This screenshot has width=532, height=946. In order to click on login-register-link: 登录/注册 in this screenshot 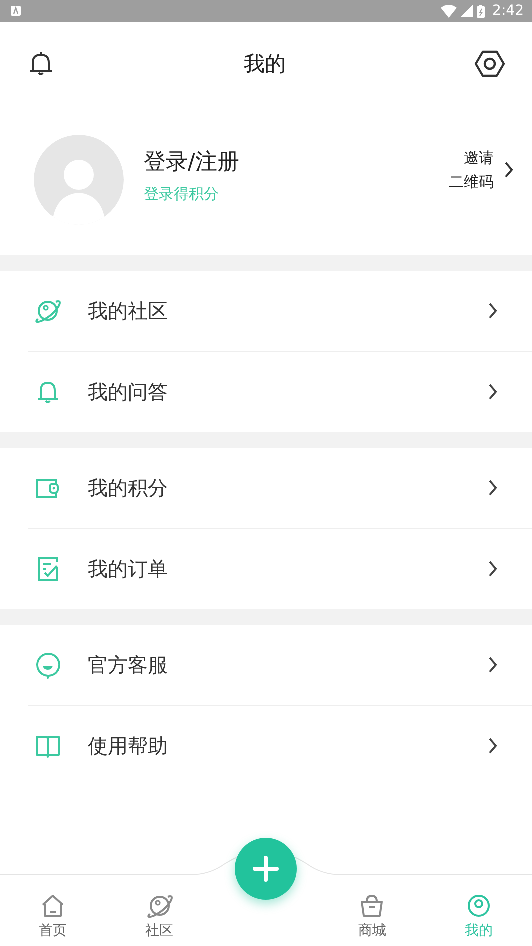, I will do `click(192, 161)`.